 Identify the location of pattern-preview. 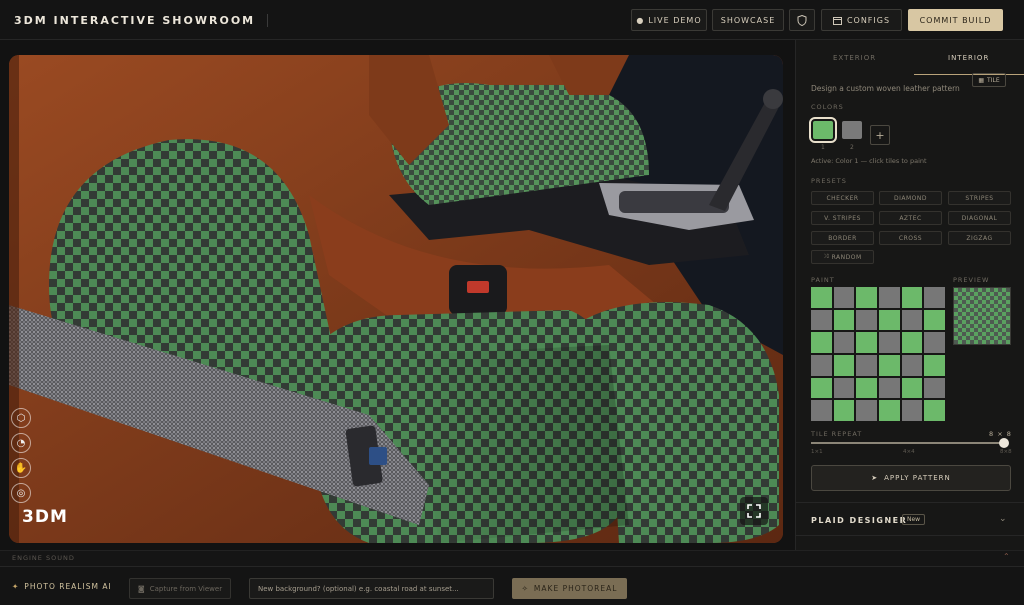
(982, 316).